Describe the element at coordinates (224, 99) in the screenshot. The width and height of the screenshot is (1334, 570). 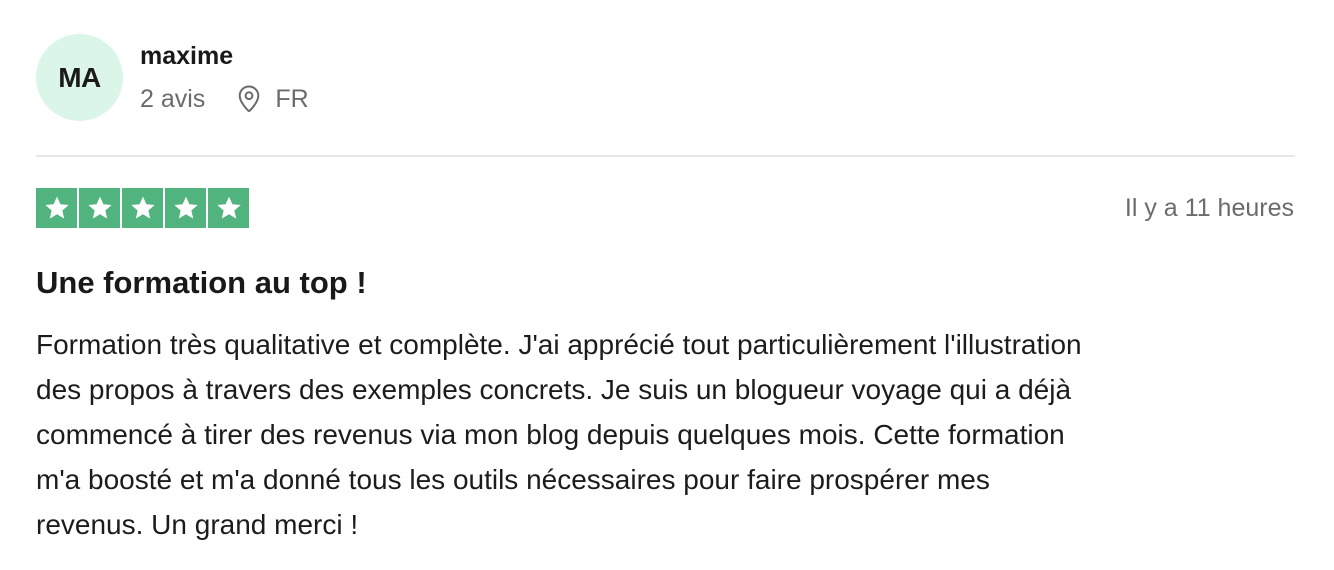
I see `reviewer-details: 2 avis FR` at that location.